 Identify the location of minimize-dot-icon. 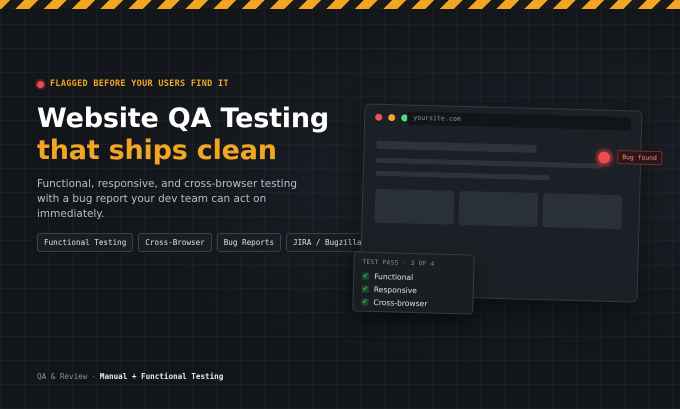
(392, 118).